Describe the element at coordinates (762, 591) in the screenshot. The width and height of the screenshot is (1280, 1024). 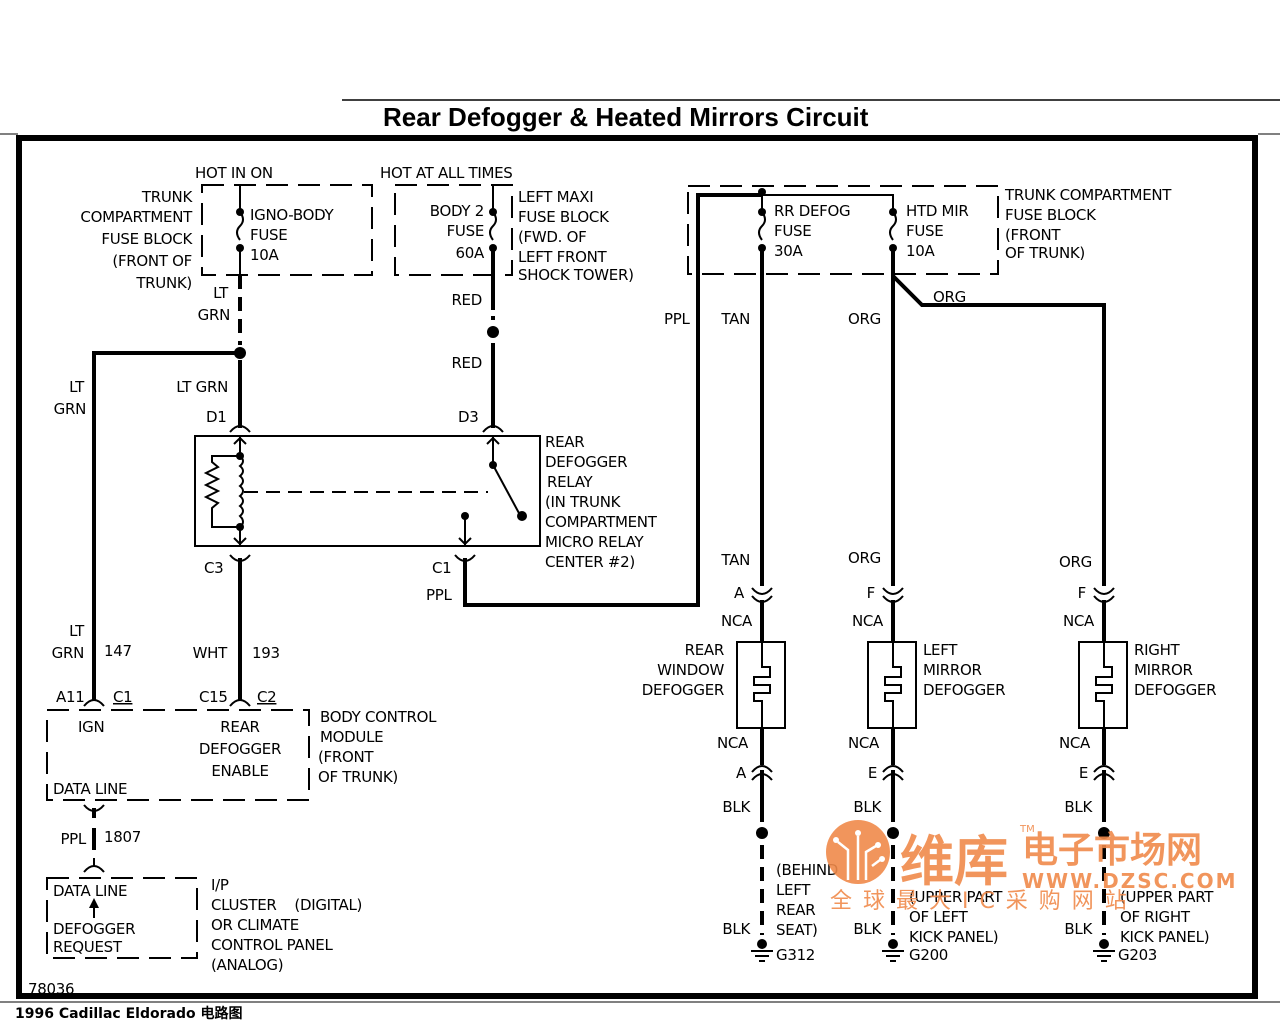
I see `connector-top` at that location.